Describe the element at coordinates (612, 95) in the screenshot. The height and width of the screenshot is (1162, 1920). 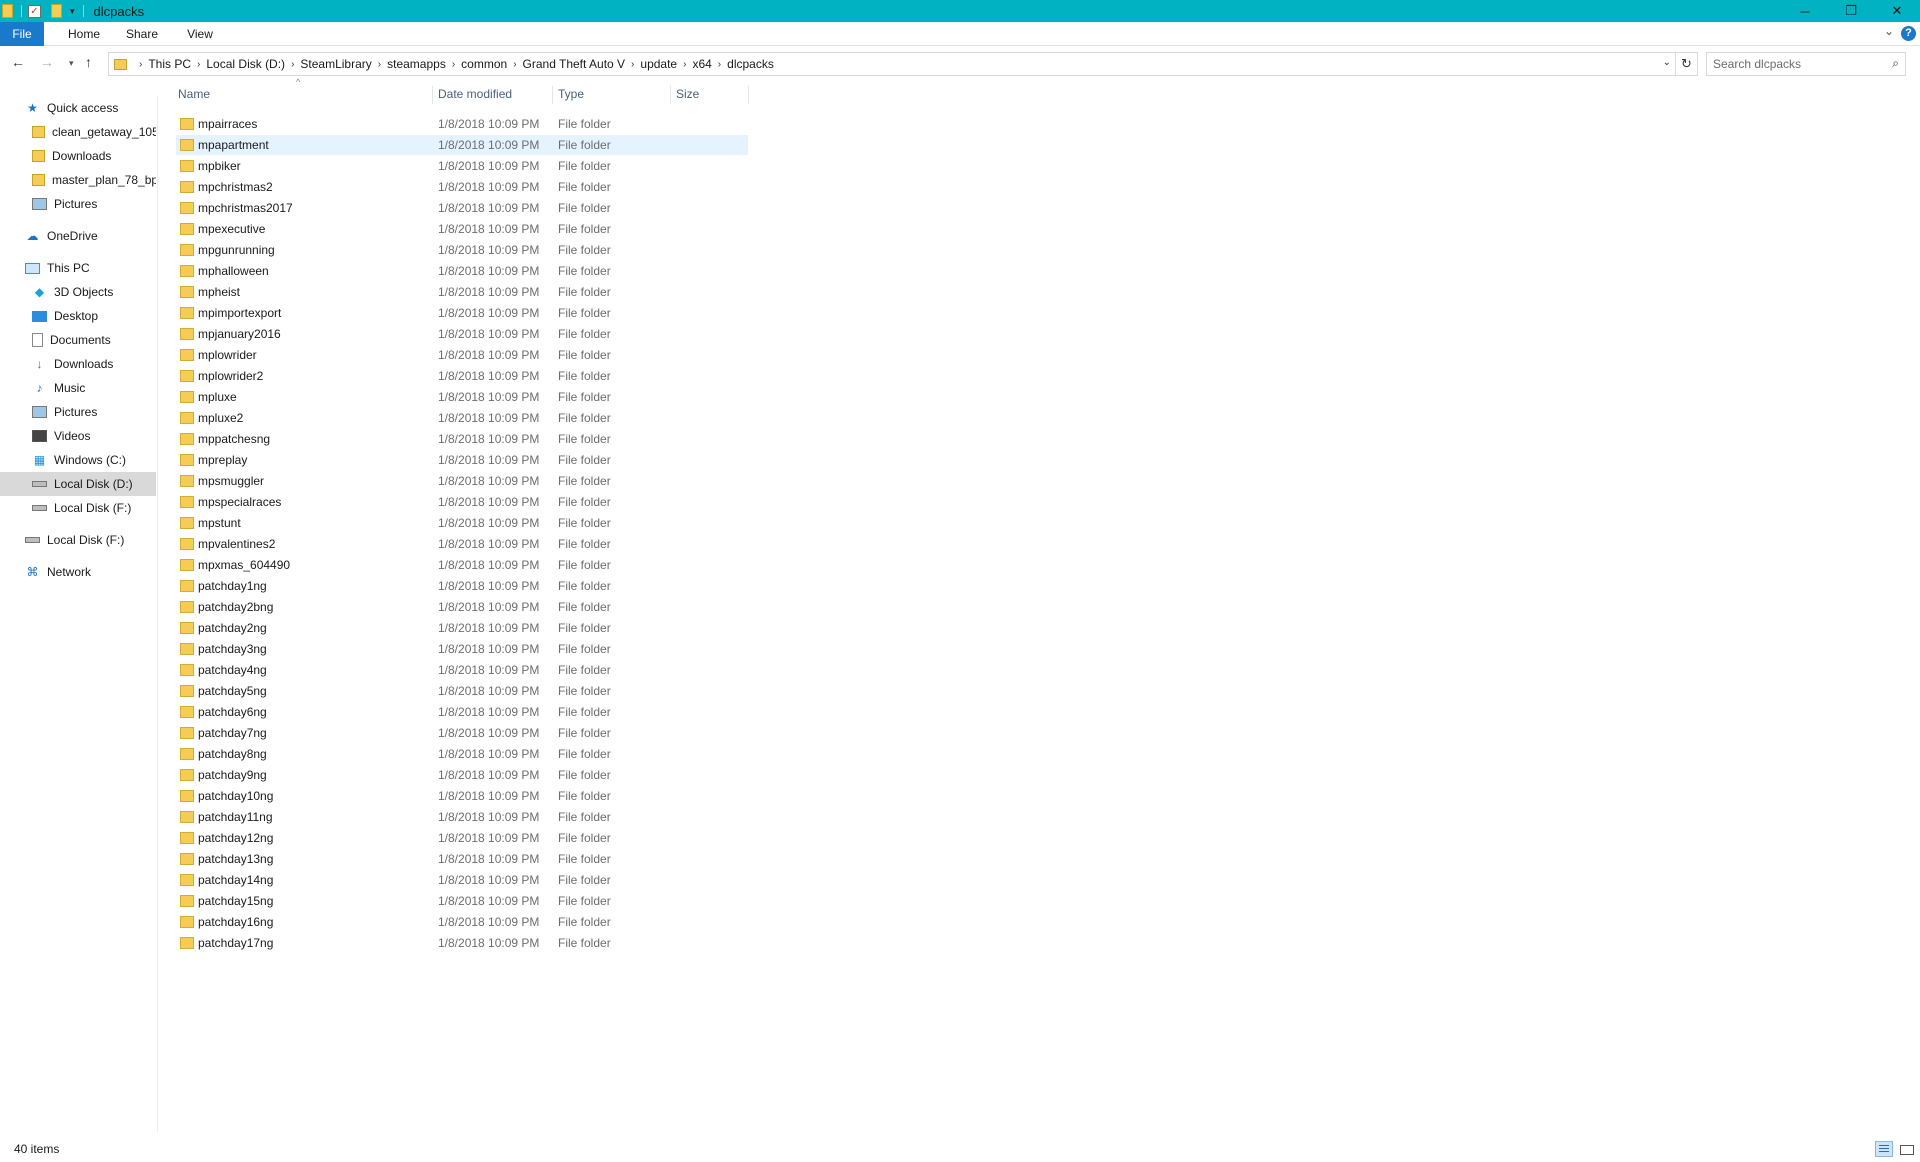
I see `column-header-type: Type` at that location.